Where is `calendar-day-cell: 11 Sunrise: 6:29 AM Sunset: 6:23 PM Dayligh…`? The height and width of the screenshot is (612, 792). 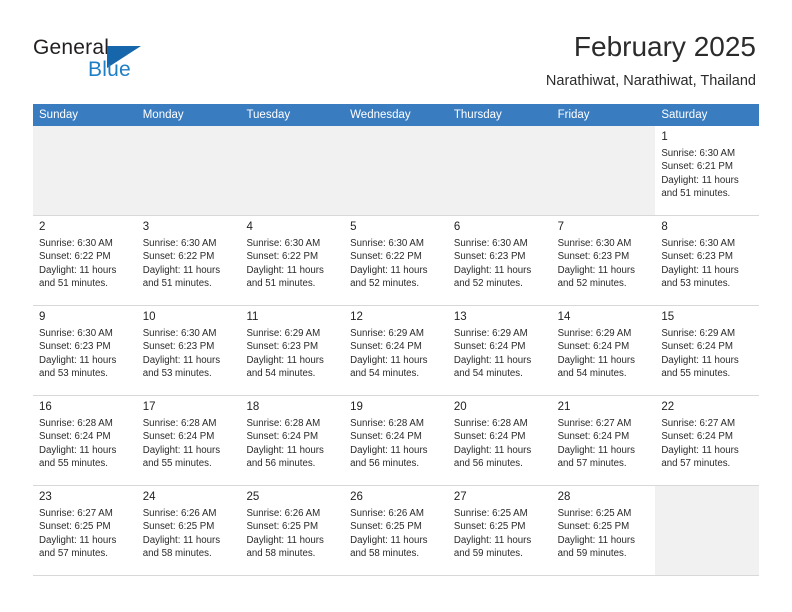 calendar-day-cell: 11 Sunrise: 6:29 AM Sunset: 6:23 PM Dayligh… is located at coordinates (292, 350).